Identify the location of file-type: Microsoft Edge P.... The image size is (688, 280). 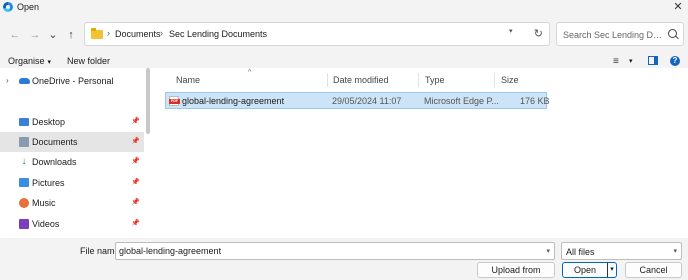
(461, 101).